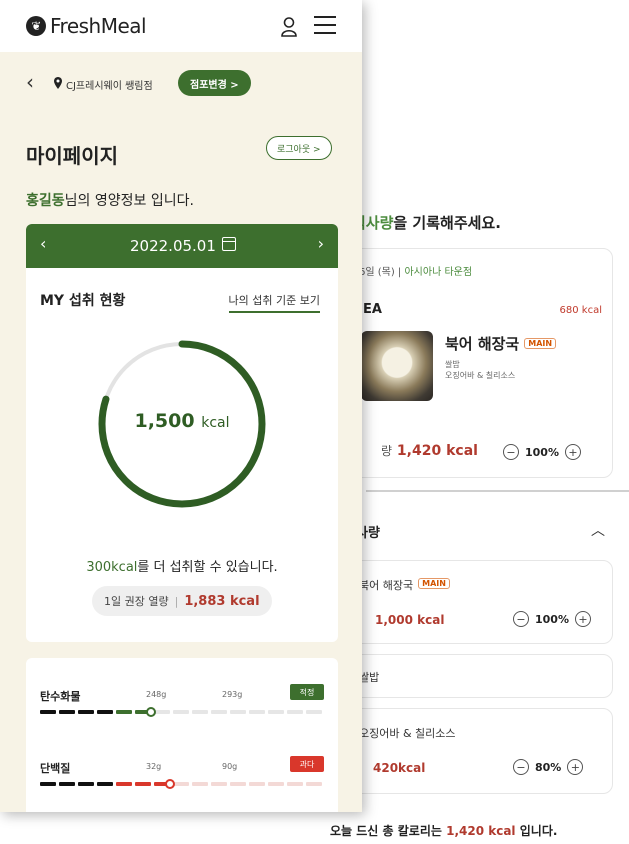 This screenshot has width=629, height=844. Describe the element at coordinates (86, 26) in the screenshot. I see `logo: ❦ FreshMeal` at that location.